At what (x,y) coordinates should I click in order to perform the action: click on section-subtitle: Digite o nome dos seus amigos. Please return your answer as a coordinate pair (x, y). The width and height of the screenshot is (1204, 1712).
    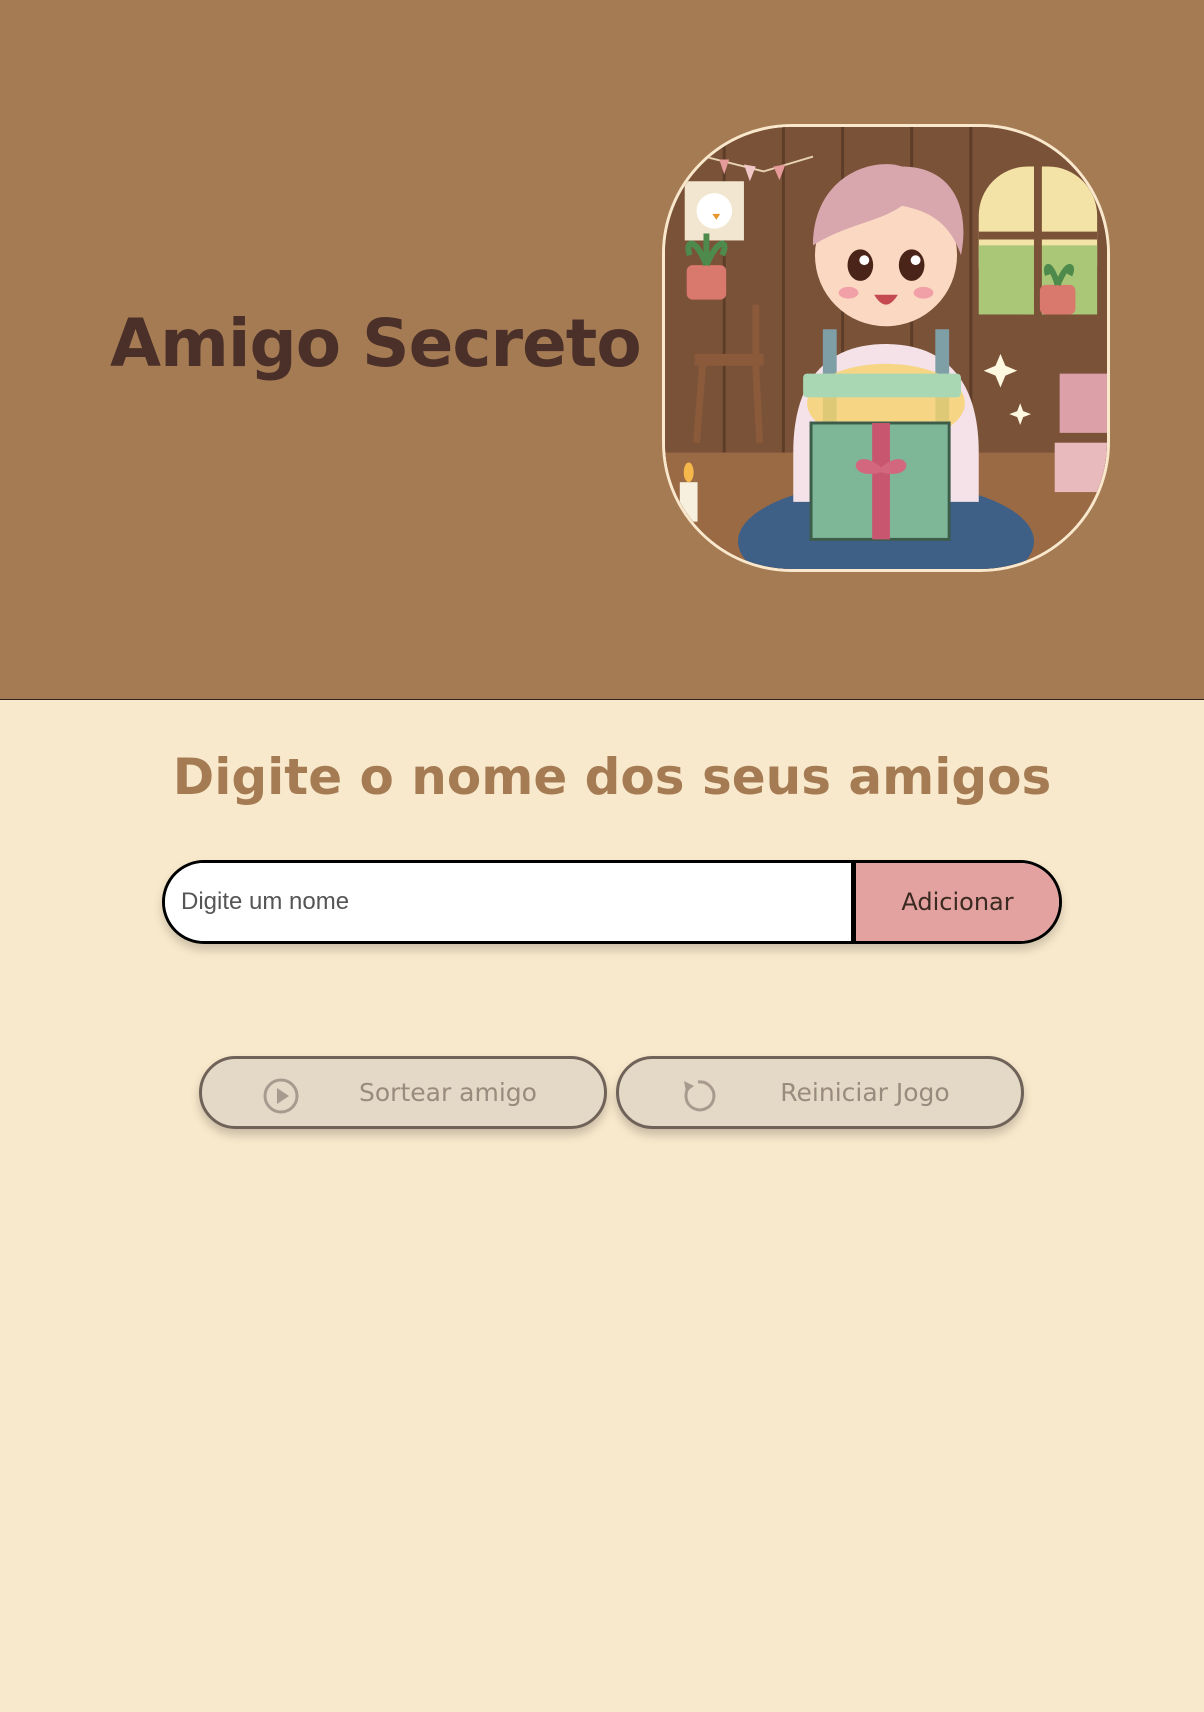
    Looking at the image, I should click on (612, 777).